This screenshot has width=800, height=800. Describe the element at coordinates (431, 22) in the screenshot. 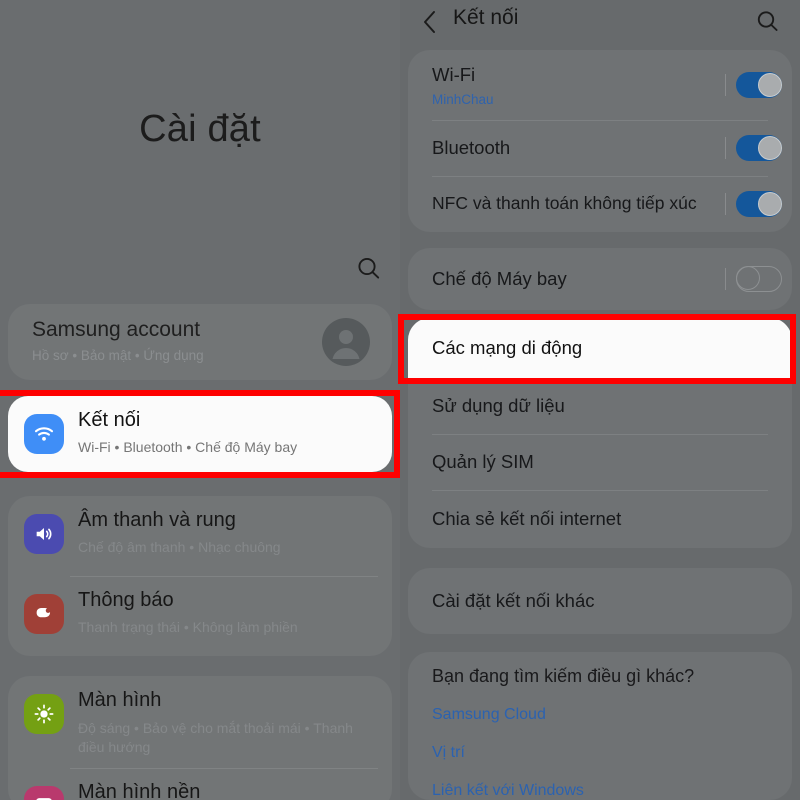

I see `back-chevron-icon` at that location.